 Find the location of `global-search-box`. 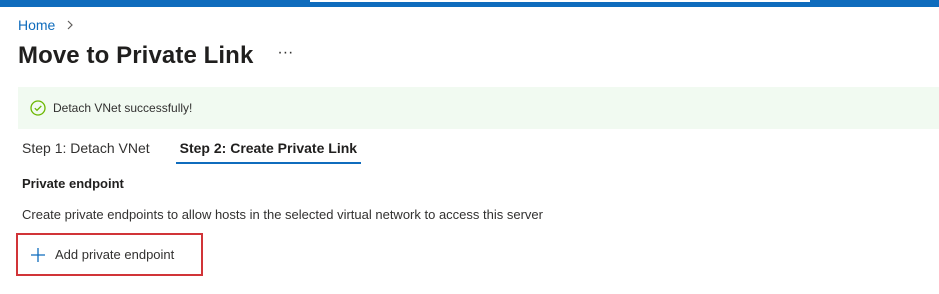

global-search-box is located at coordinates (560, 1).